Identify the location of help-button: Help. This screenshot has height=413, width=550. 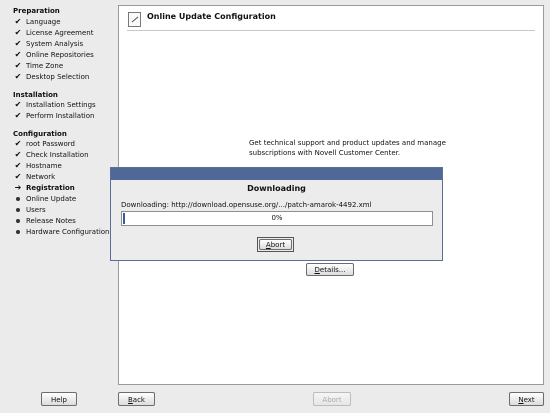
(59, 399).